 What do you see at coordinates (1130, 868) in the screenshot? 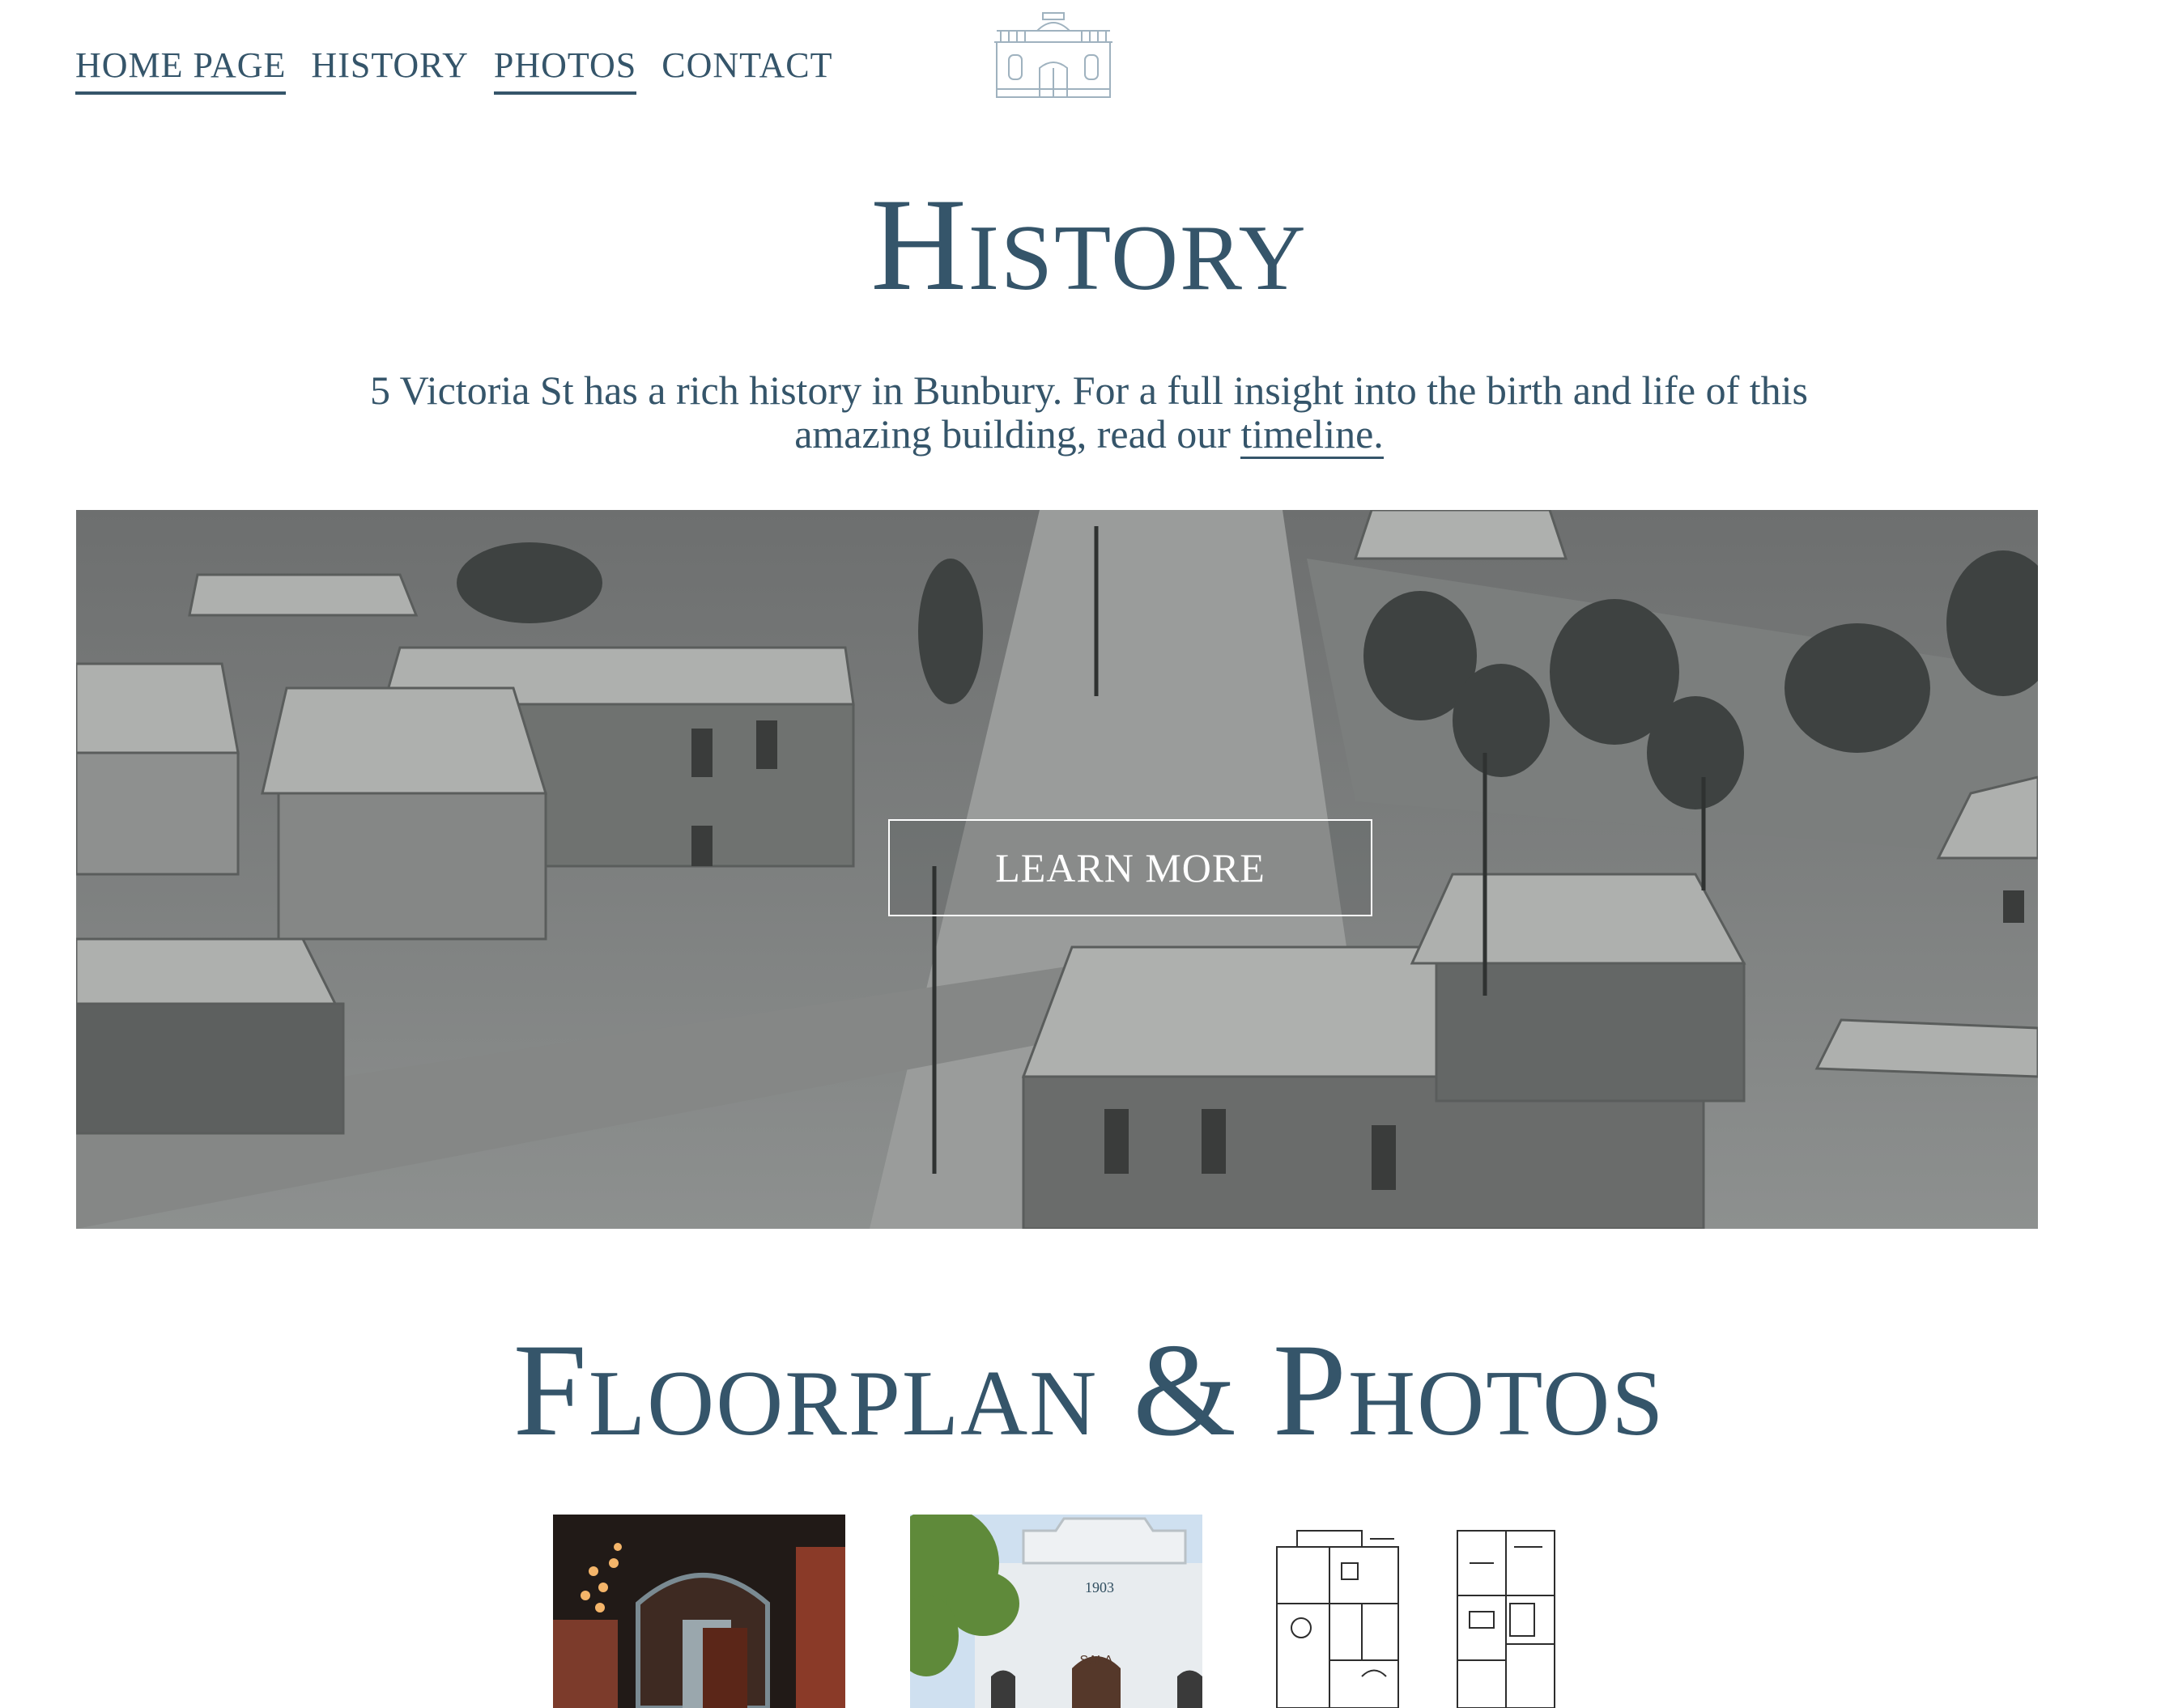
I see `learn-more-button: LEARN MORE` at bounding box center [1130, 868].